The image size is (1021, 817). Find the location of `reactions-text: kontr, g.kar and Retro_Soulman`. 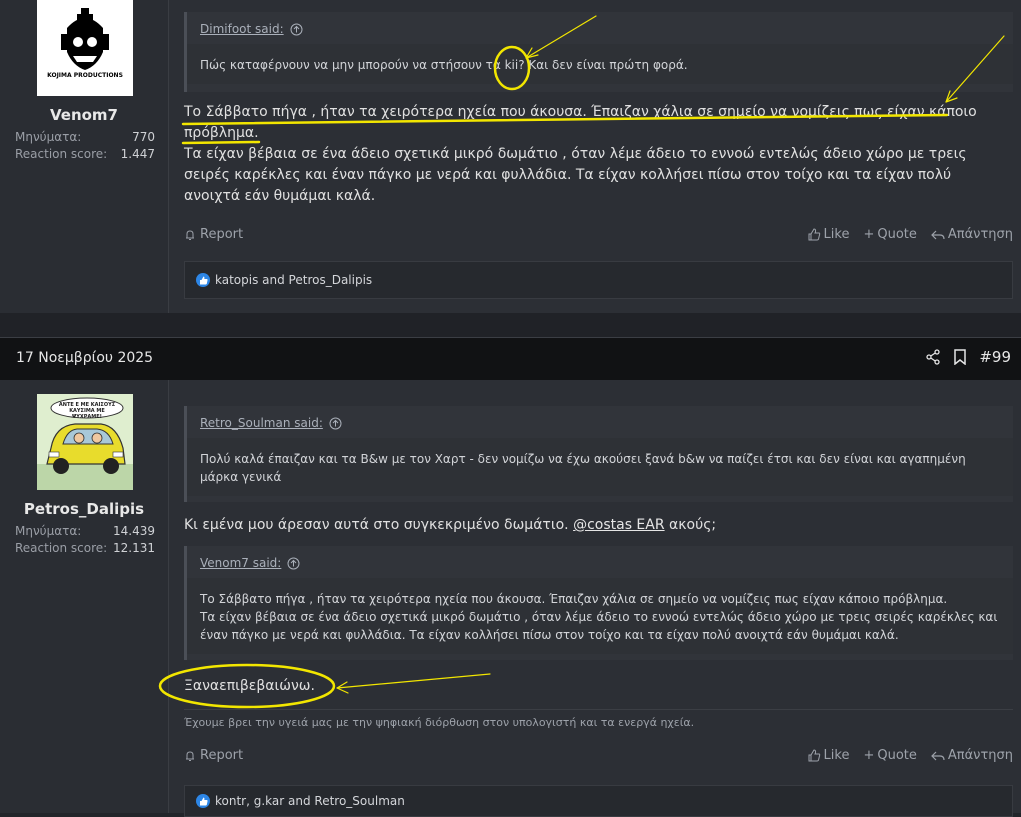

reactions-text: kontr, g.kar and Retro_Soulman is located at coordinates (310, 801).